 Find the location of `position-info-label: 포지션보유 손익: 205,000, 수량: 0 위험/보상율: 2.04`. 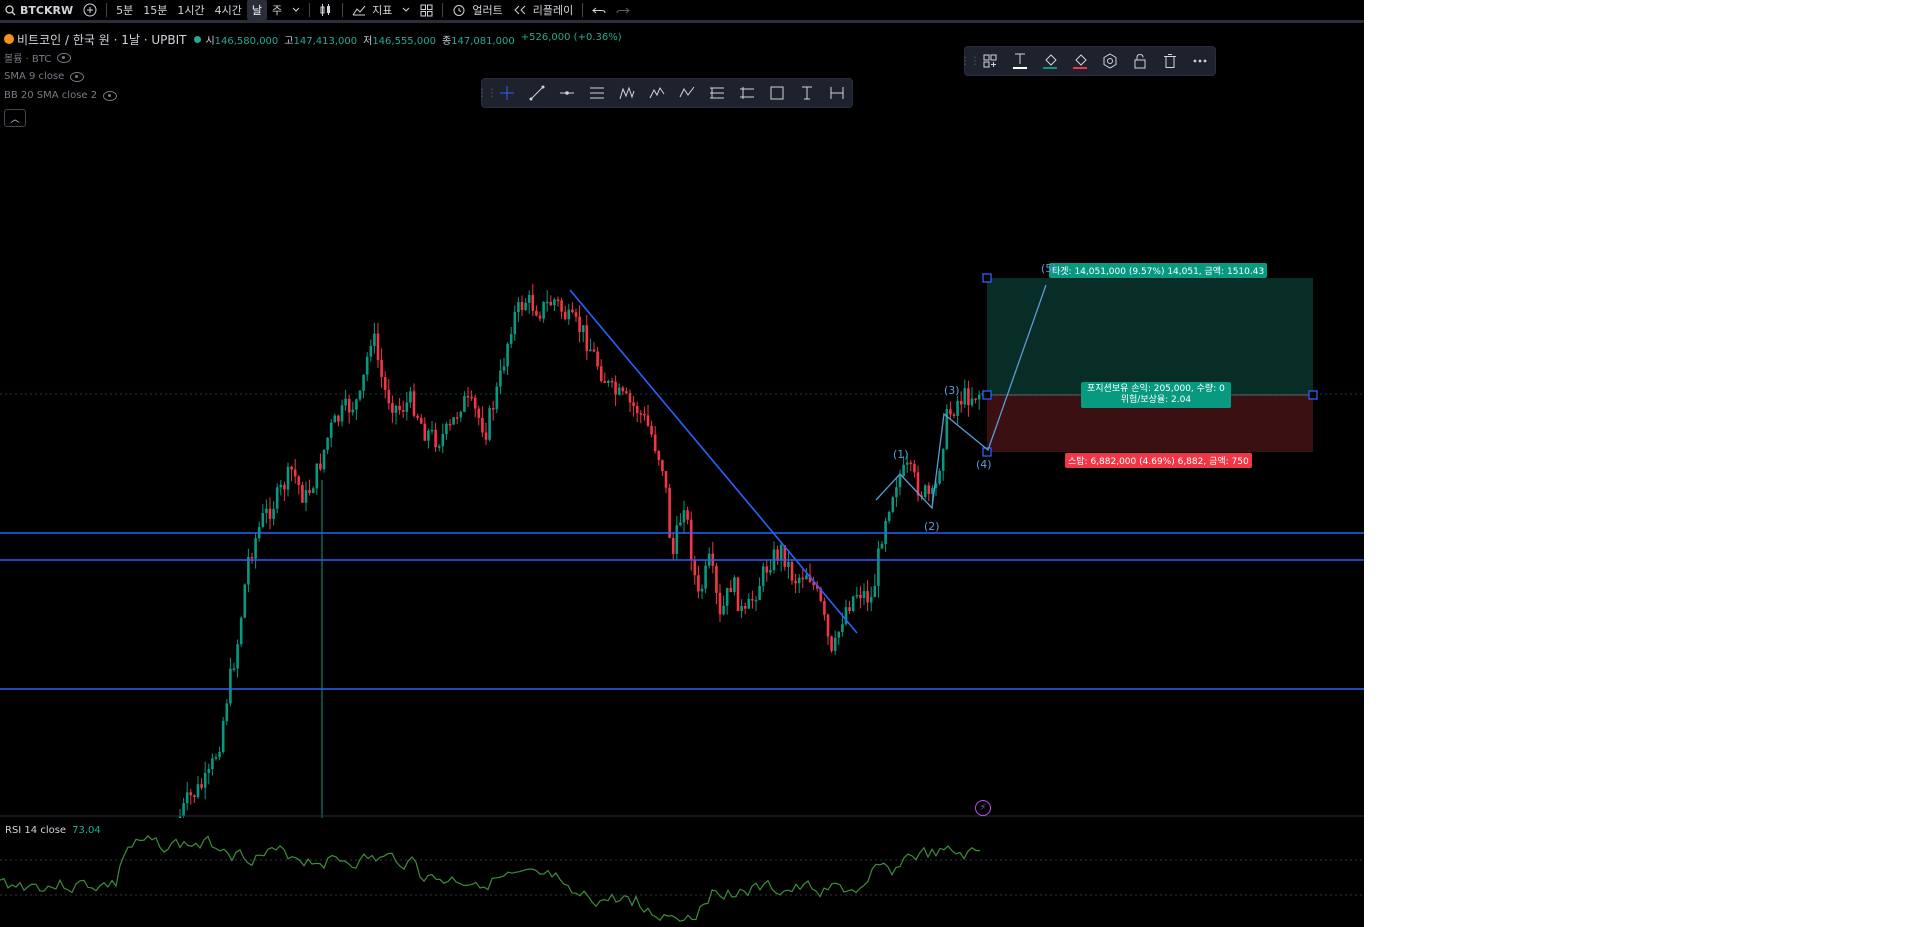

position-info-label: 포지션보유 손익: 205,000, 수량: 0 위험/보상율: 2.04 is located at coordinates (1156, 395).